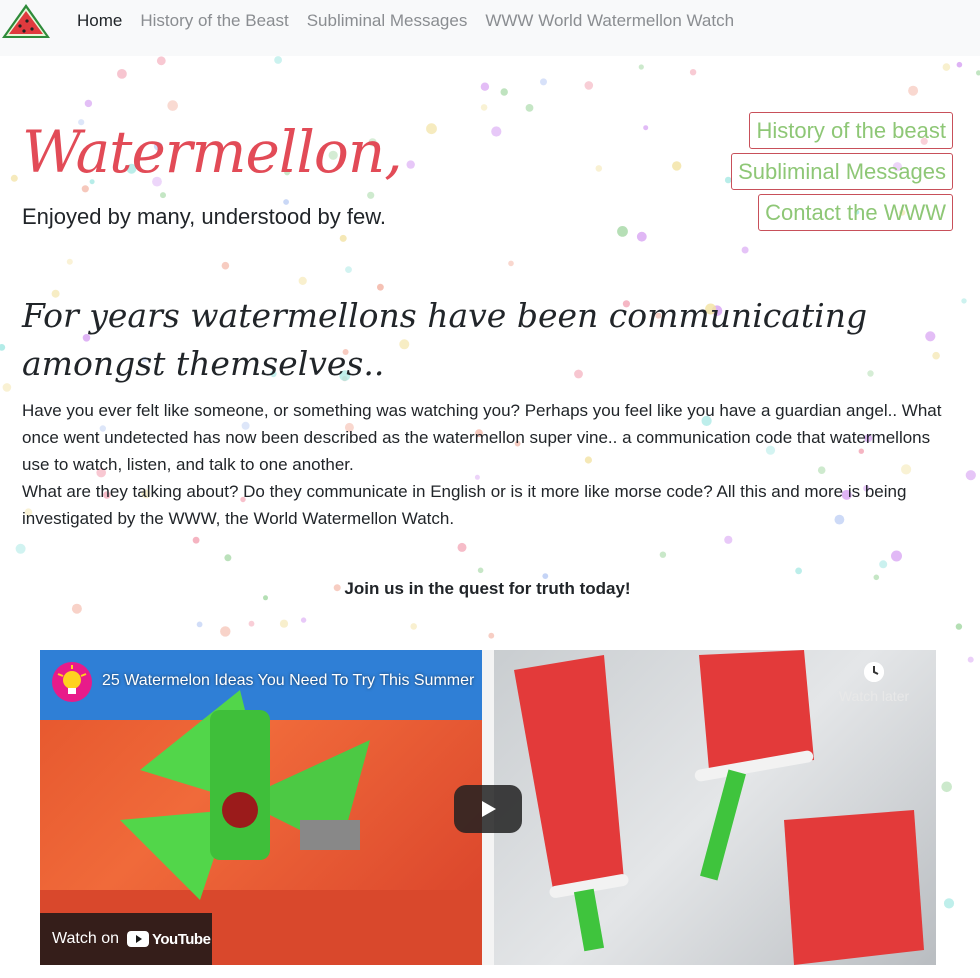 The image size is (980, 978). What do you see at coordinates (212, 152) in the screenshot?
I see `hero-title: Watermellon,` at bounding box center [212, 152].